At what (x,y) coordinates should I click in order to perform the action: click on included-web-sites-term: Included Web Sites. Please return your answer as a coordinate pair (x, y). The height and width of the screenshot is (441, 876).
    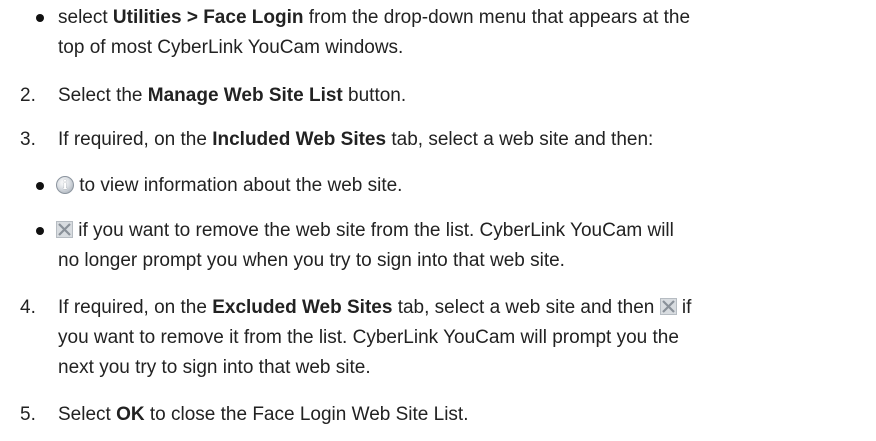
    Looking at the image, I should click on (299, 139).